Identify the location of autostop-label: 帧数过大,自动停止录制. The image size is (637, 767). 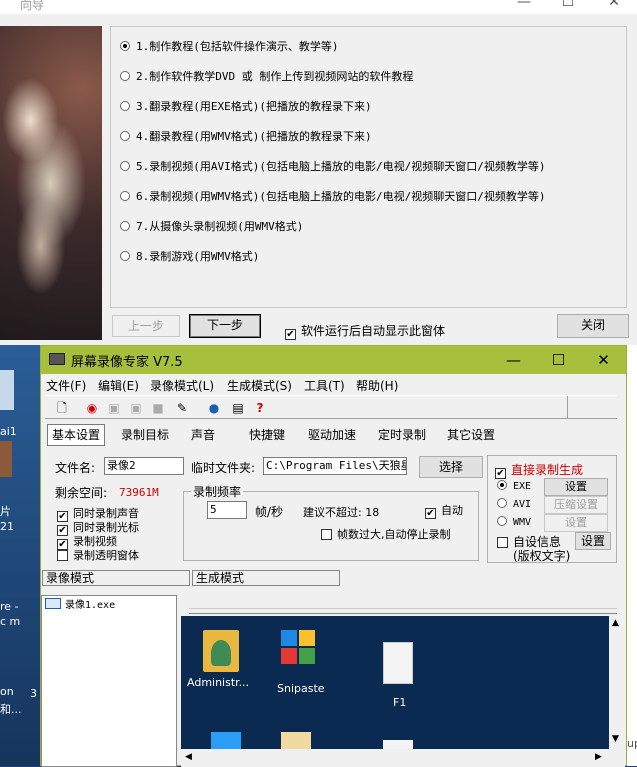
(394, 534).